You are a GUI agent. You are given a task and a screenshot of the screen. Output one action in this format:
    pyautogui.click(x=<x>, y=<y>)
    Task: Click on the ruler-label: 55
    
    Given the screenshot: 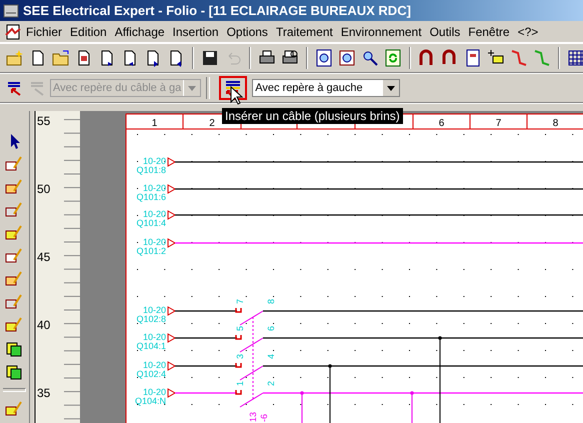 What is the action you would take?
    pyautogui.click(x=43, y=121)
    